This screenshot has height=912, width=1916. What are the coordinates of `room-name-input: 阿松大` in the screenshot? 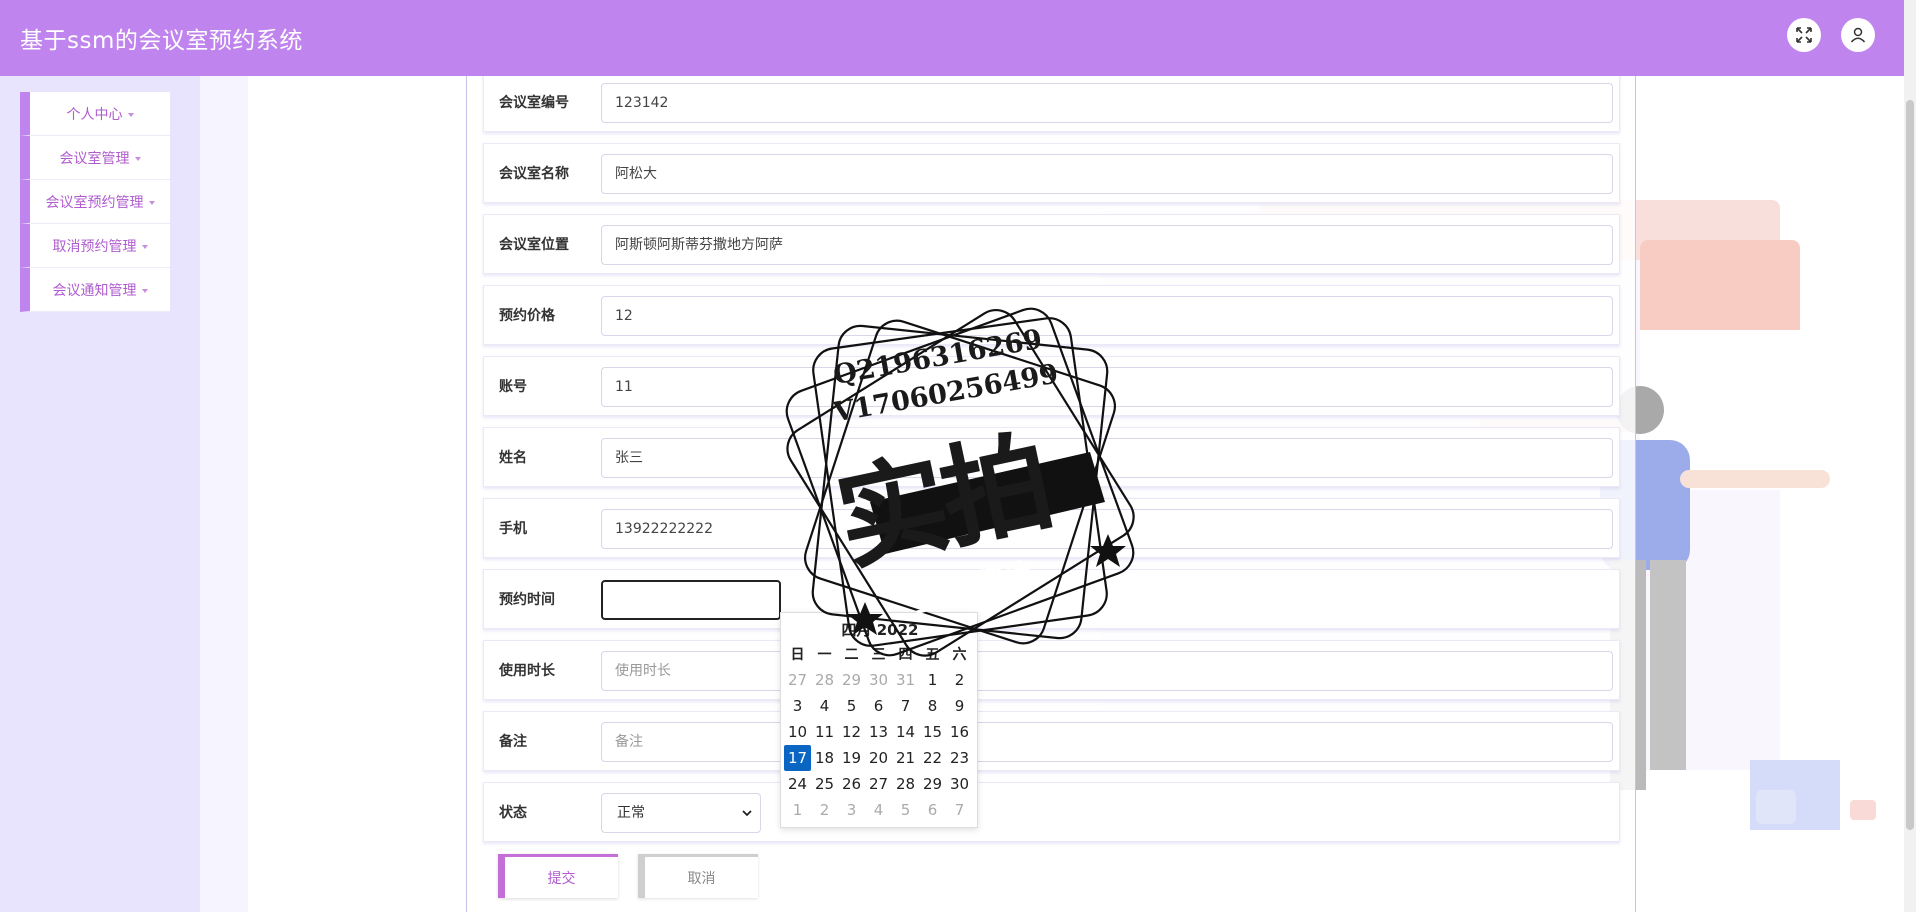 It's located at (1107, 174).